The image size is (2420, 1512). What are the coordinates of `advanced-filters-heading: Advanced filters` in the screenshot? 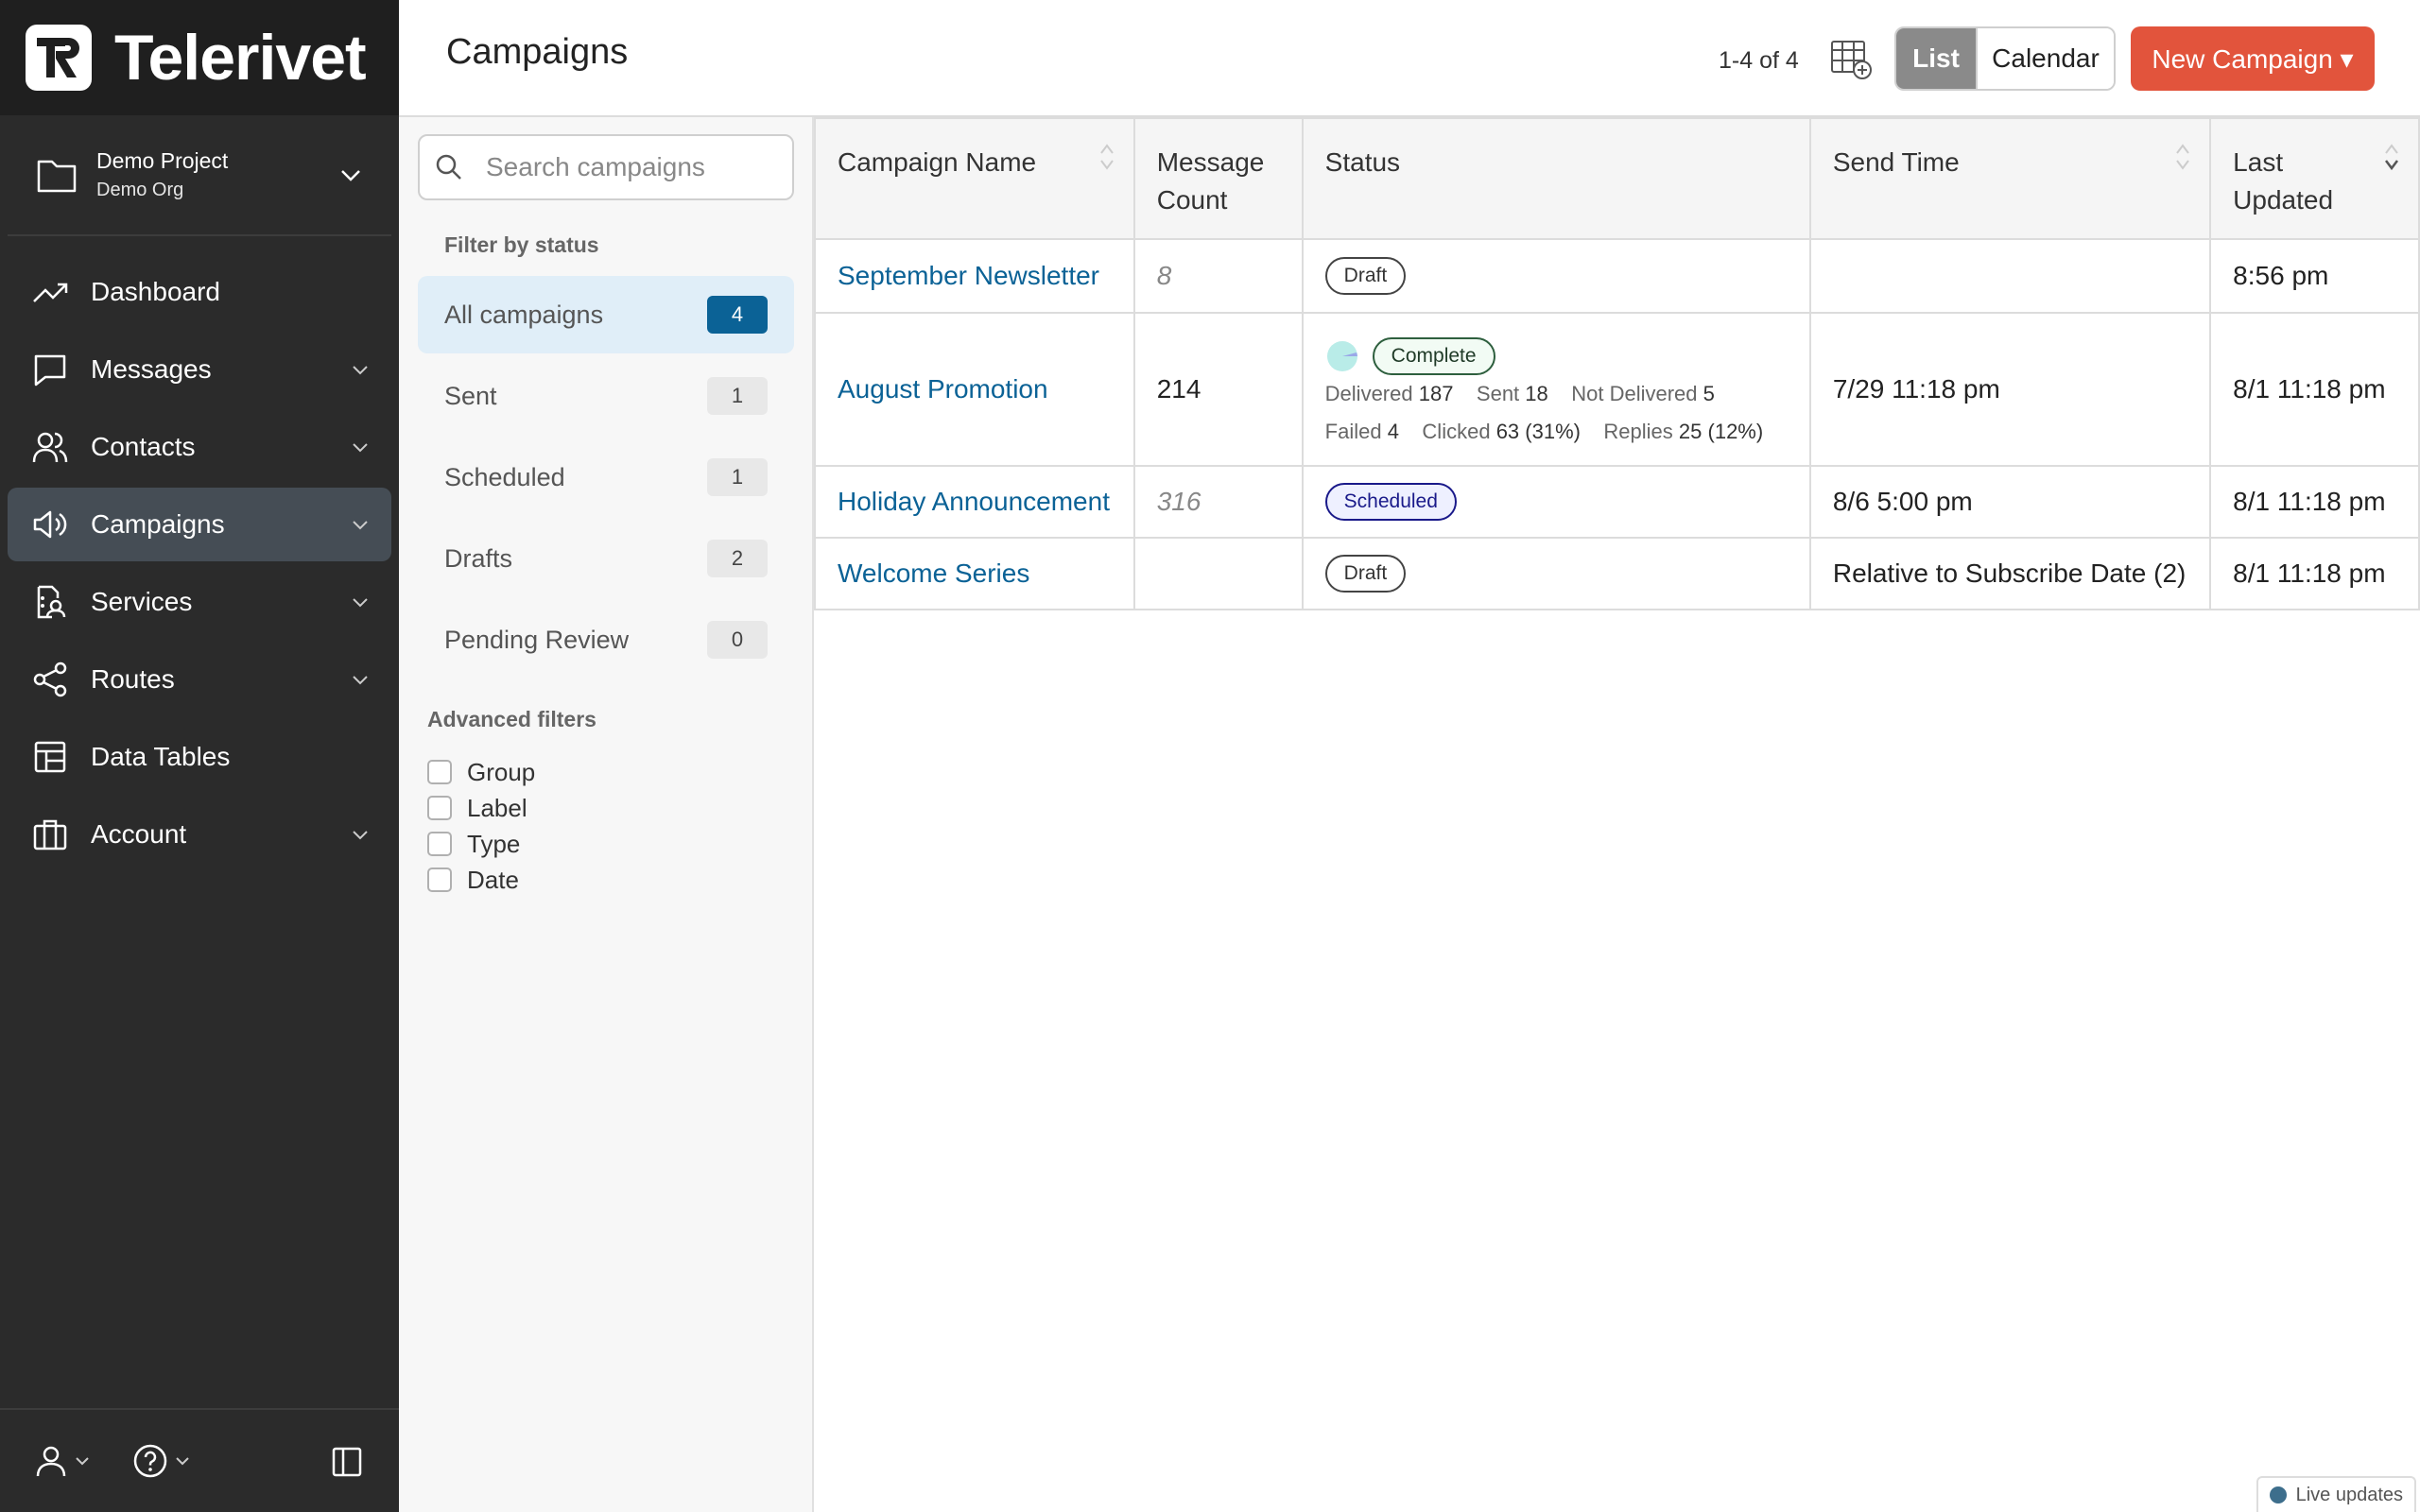 It's located at (512, 719).